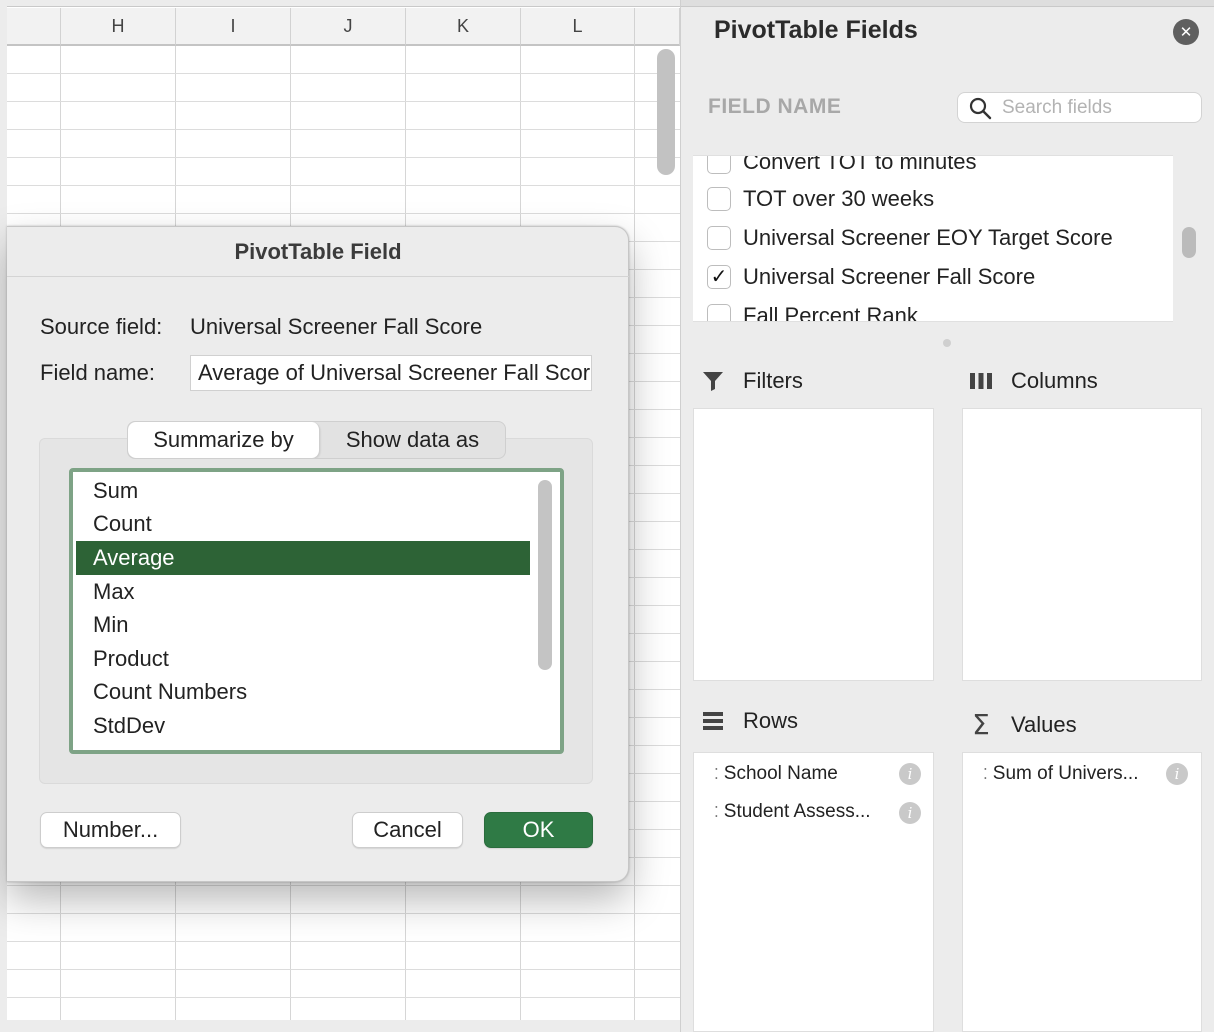 Image resolution: width=1214 pixels, height=1032 pixels. I want to click on column-header-g, so click(34, 27).